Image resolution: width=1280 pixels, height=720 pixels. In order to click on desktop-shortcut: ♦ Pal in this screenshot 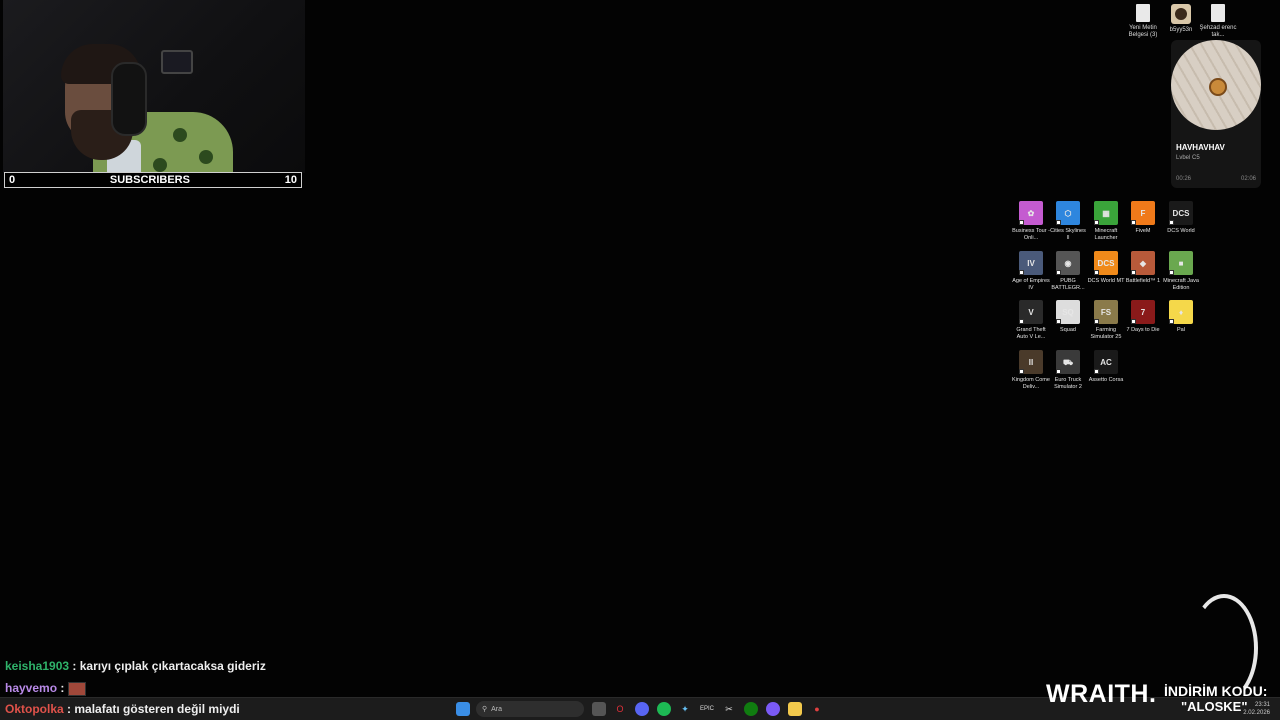, I will do `click(1181, 317)`.